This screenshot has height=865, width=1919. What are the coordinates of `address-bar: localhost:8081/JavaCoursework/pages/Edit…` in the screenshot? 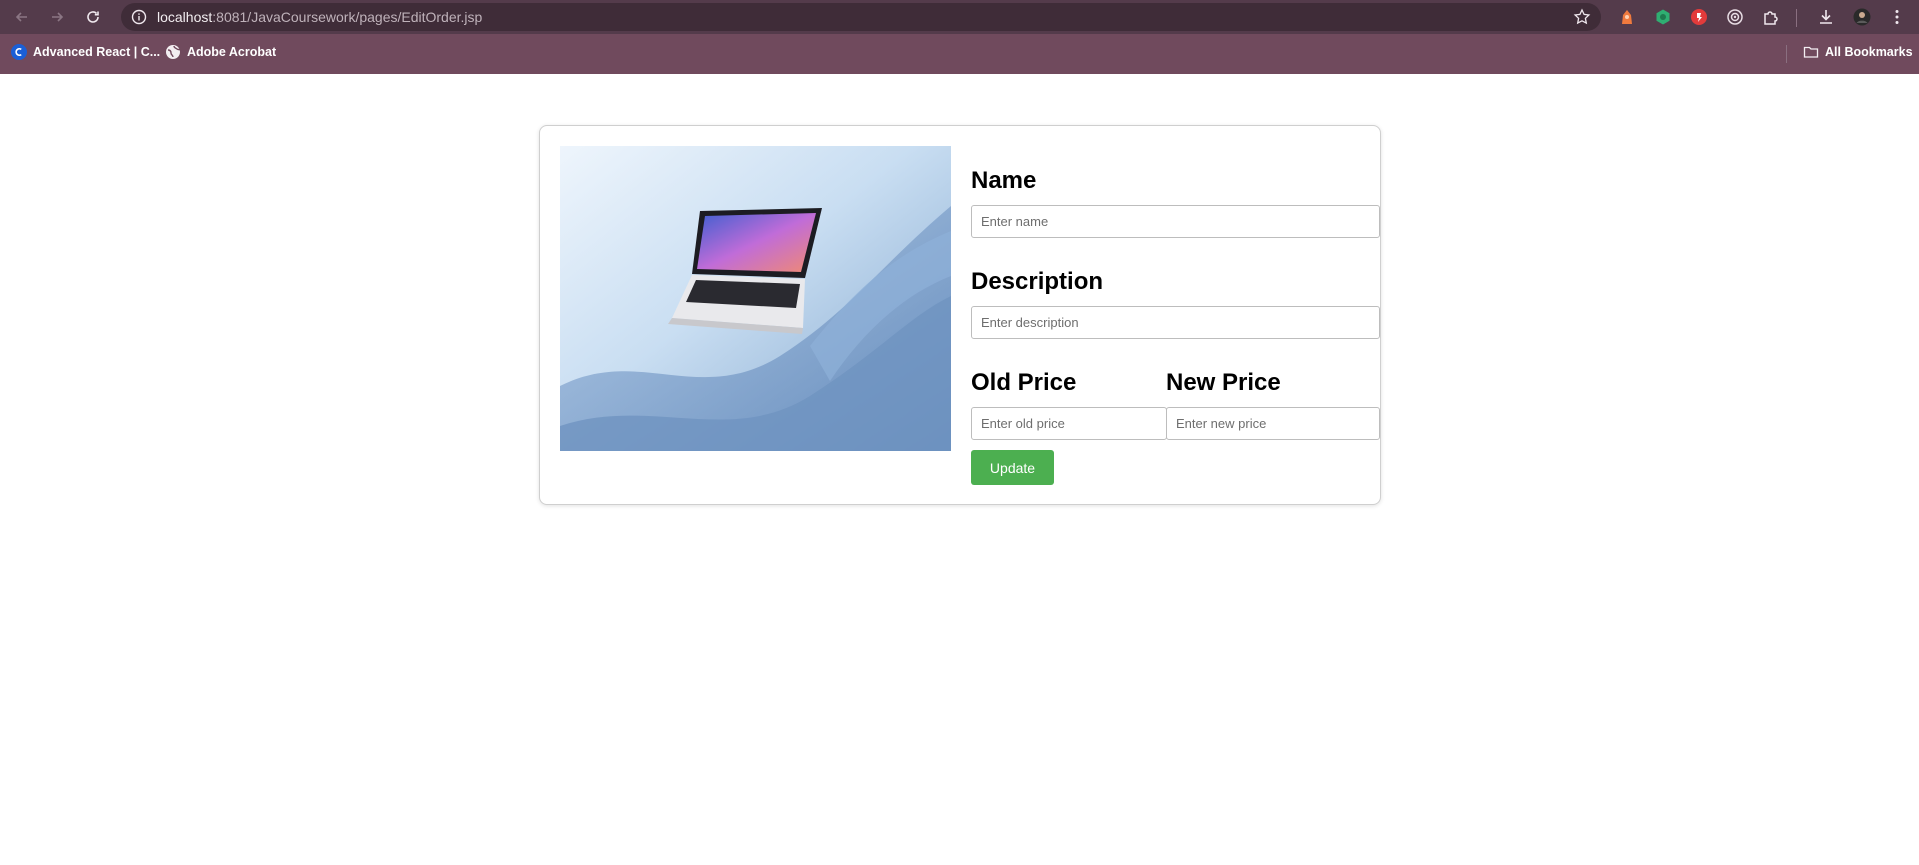 It's located at (861, 17).